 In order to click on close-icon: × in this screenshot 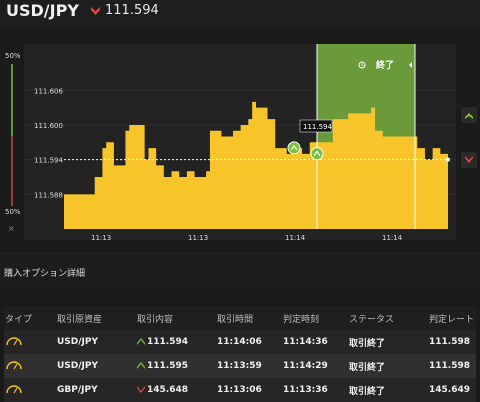, I will do `click(11, 228)`.